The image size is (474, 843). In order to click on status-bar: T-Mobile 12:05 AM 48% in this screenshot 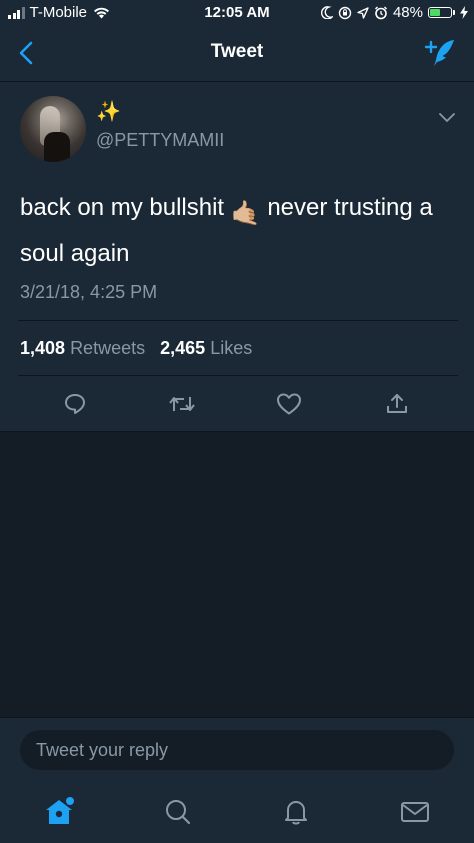, I will do `click(237, 13)`.